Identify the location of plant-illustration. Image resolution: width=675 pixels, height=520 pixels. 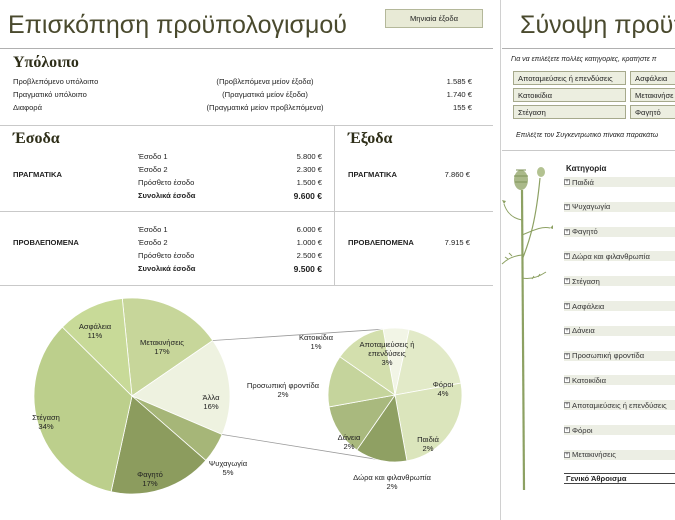
(527, 328).